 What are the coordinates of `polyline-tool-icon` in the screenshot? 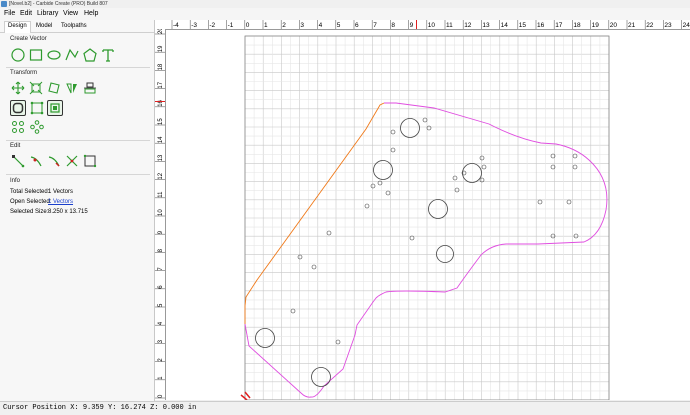 It's located at (72, 55).